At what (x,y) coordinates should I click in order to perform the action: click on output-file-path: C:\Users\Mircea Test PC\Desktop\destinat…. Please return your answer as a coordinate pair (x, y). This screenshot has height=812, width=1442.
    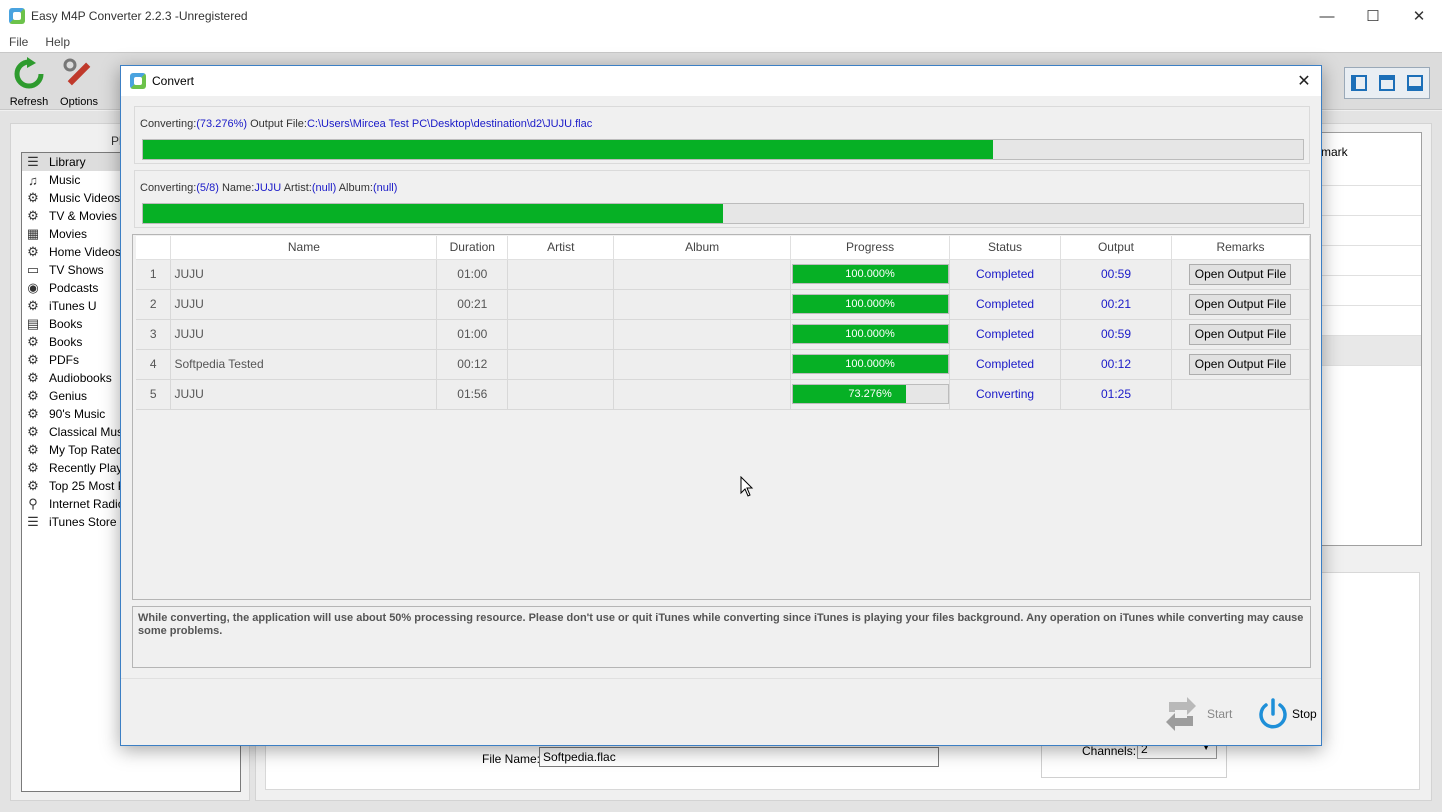
    Looking at the image, I should click on (449, 124).